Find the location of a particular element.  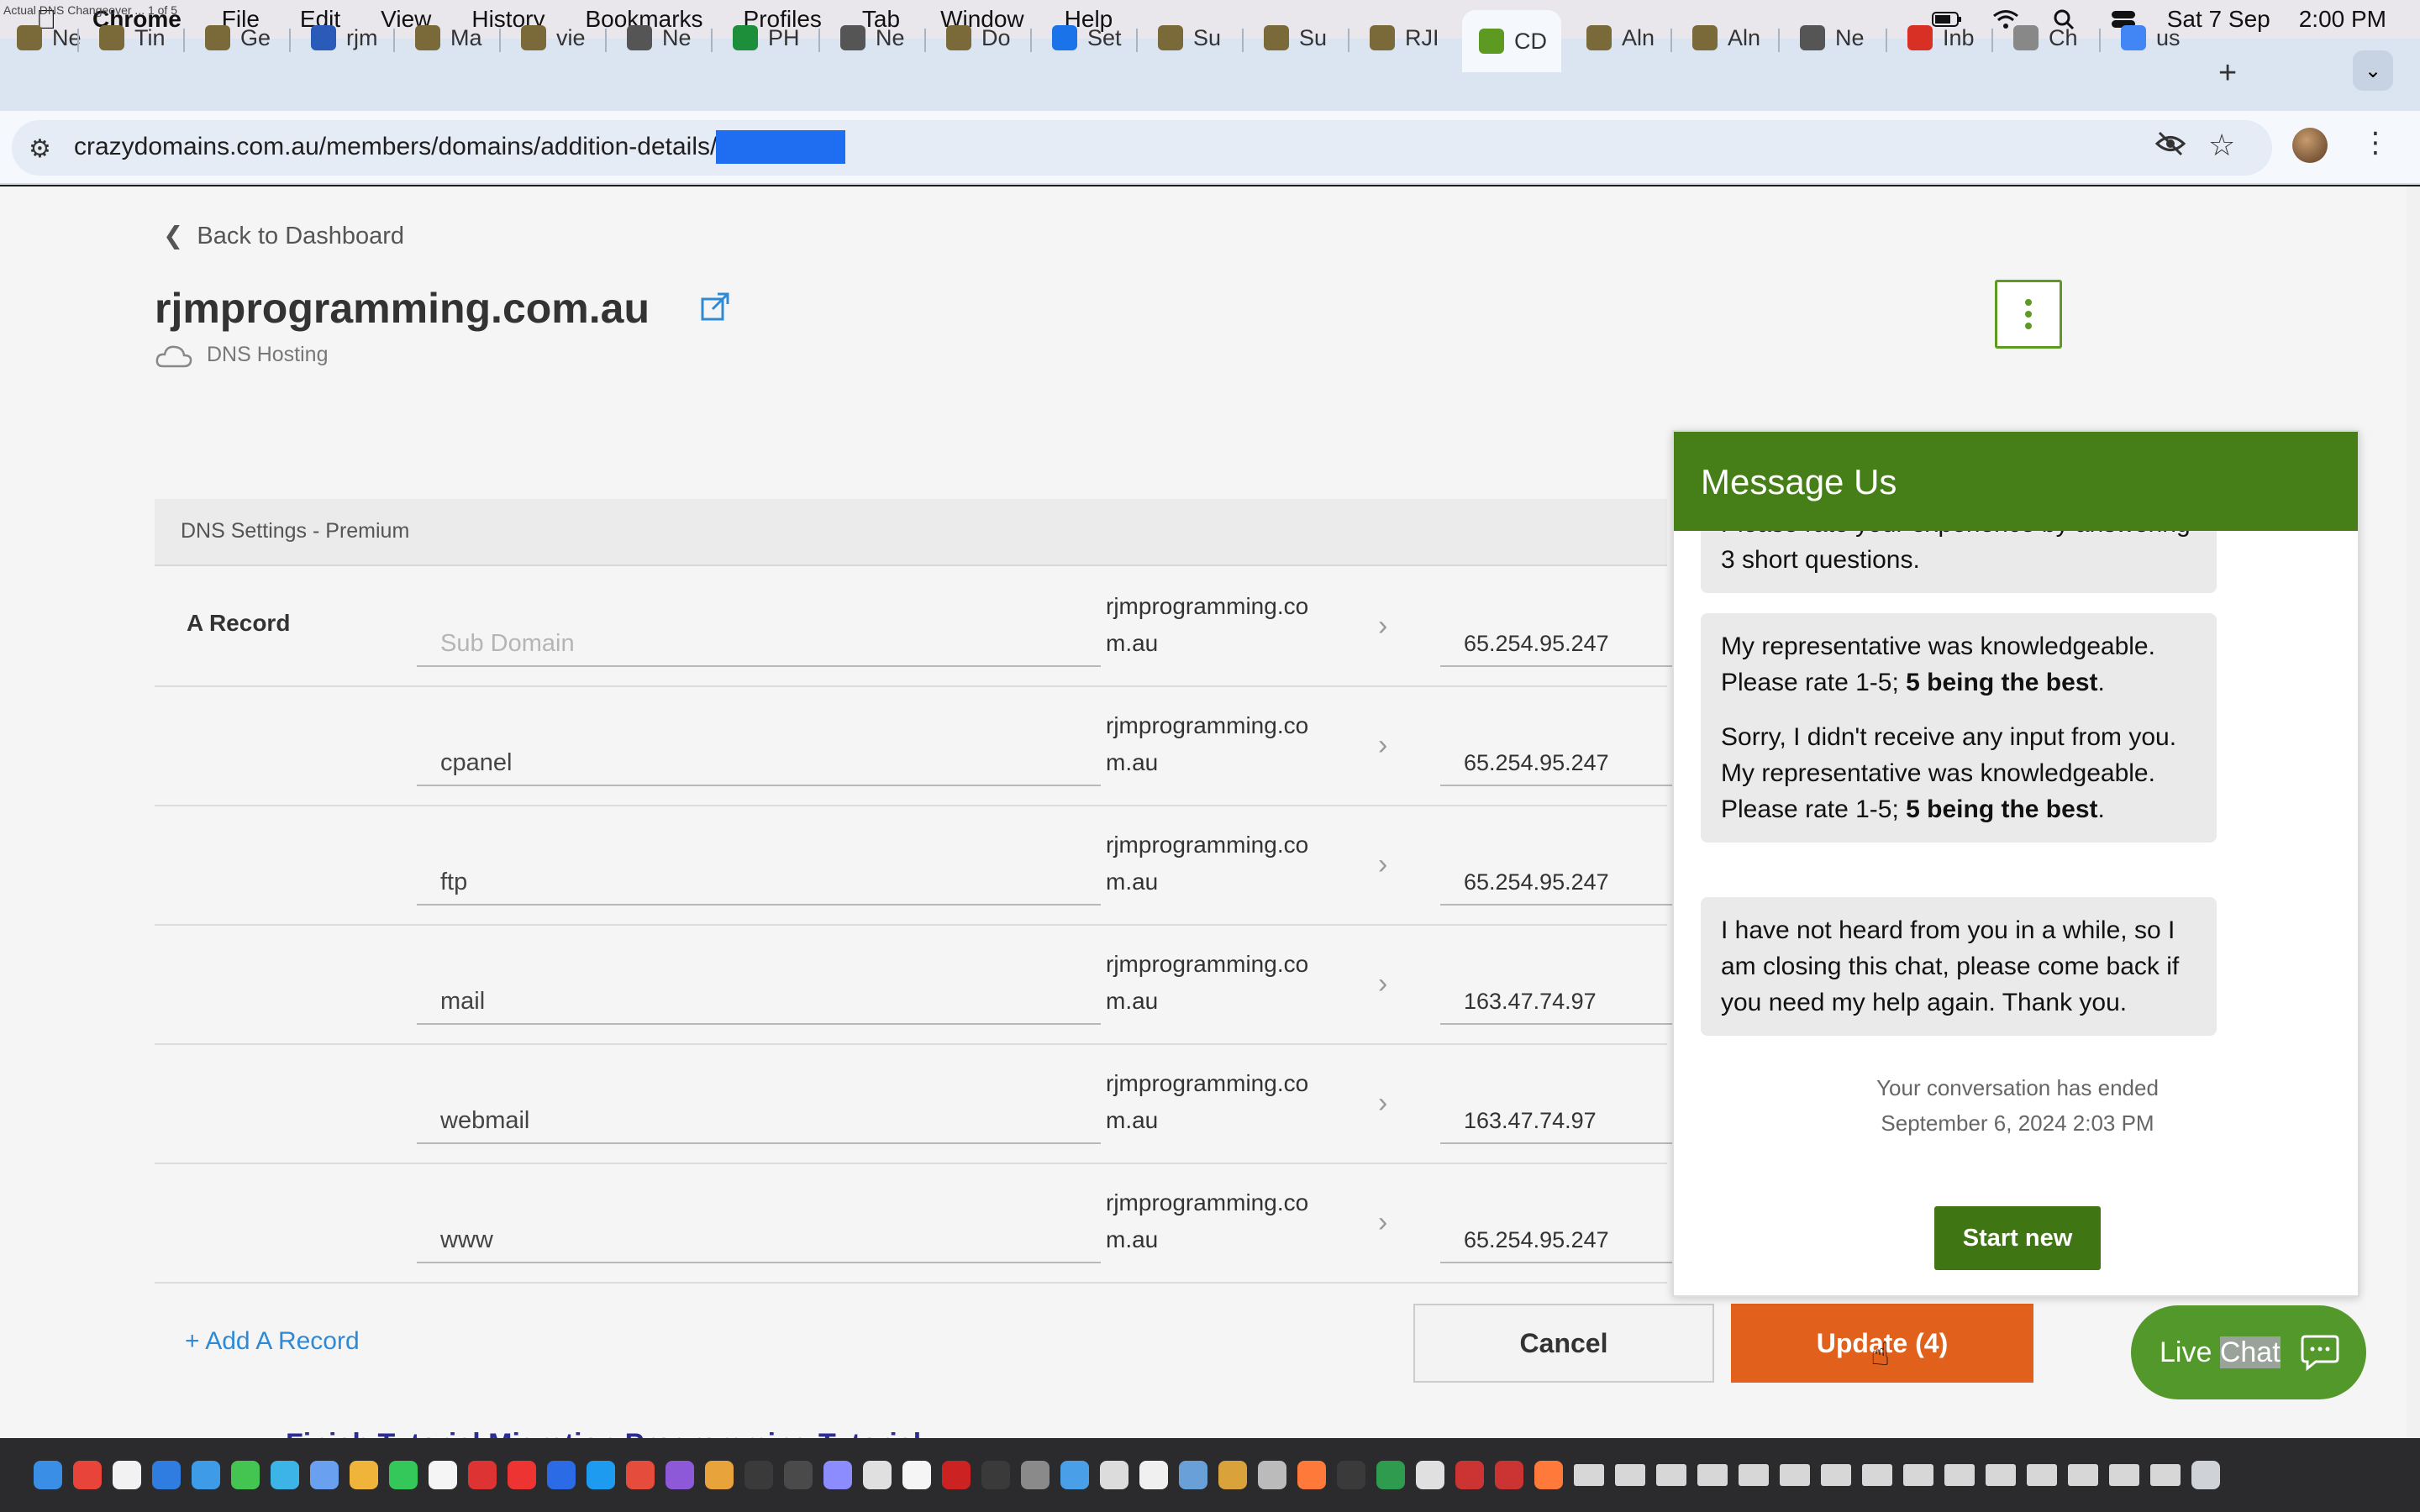

tab-17: Ne is located at coordinates (1827, 37).